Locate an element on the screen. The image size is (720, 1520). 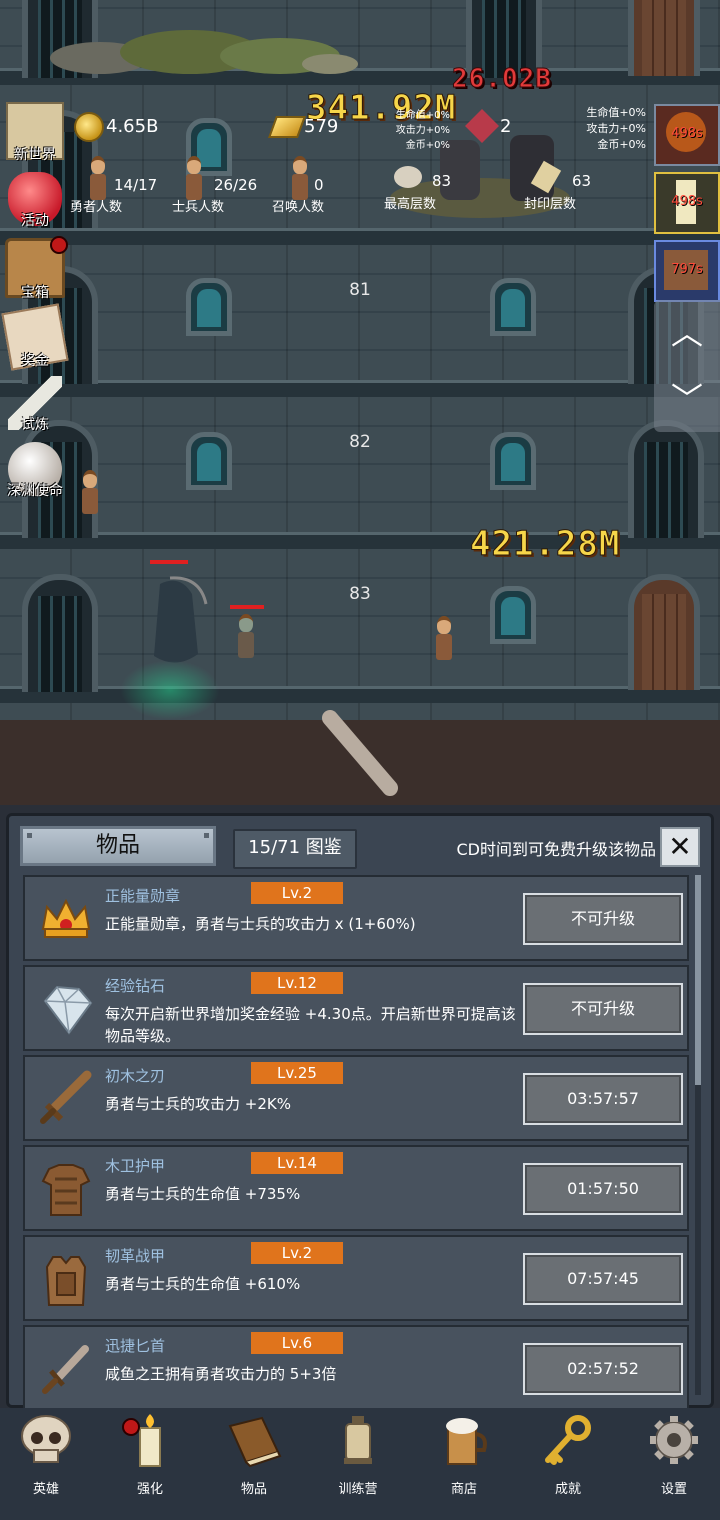
nav-shop: 商店 is located at coordinates (464, 1454).